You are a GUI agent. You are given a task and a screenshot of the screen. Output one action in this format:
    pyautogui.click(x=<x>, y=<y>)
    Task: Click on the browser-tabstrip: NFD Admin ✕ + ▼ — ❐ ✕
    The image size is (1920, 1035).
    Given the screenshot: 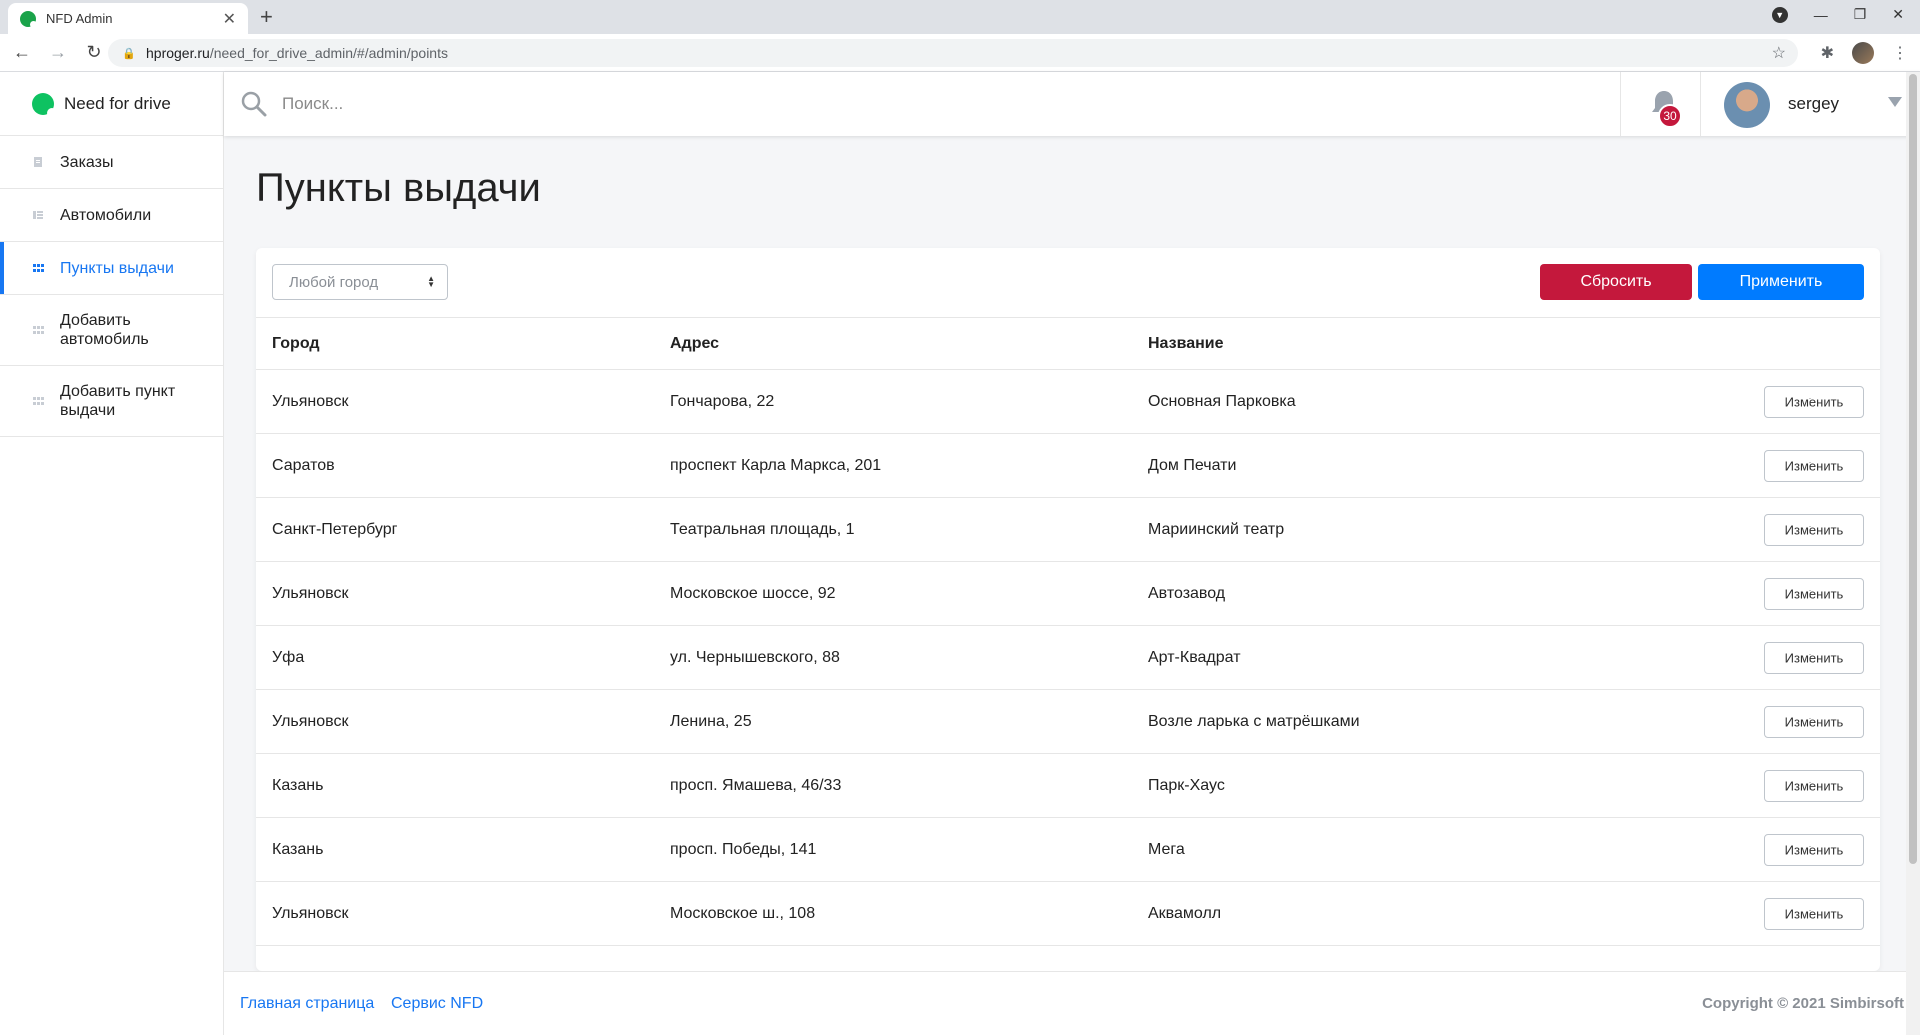 What is the action you would take?
    pyautogui.click(x=960, y=17)
    